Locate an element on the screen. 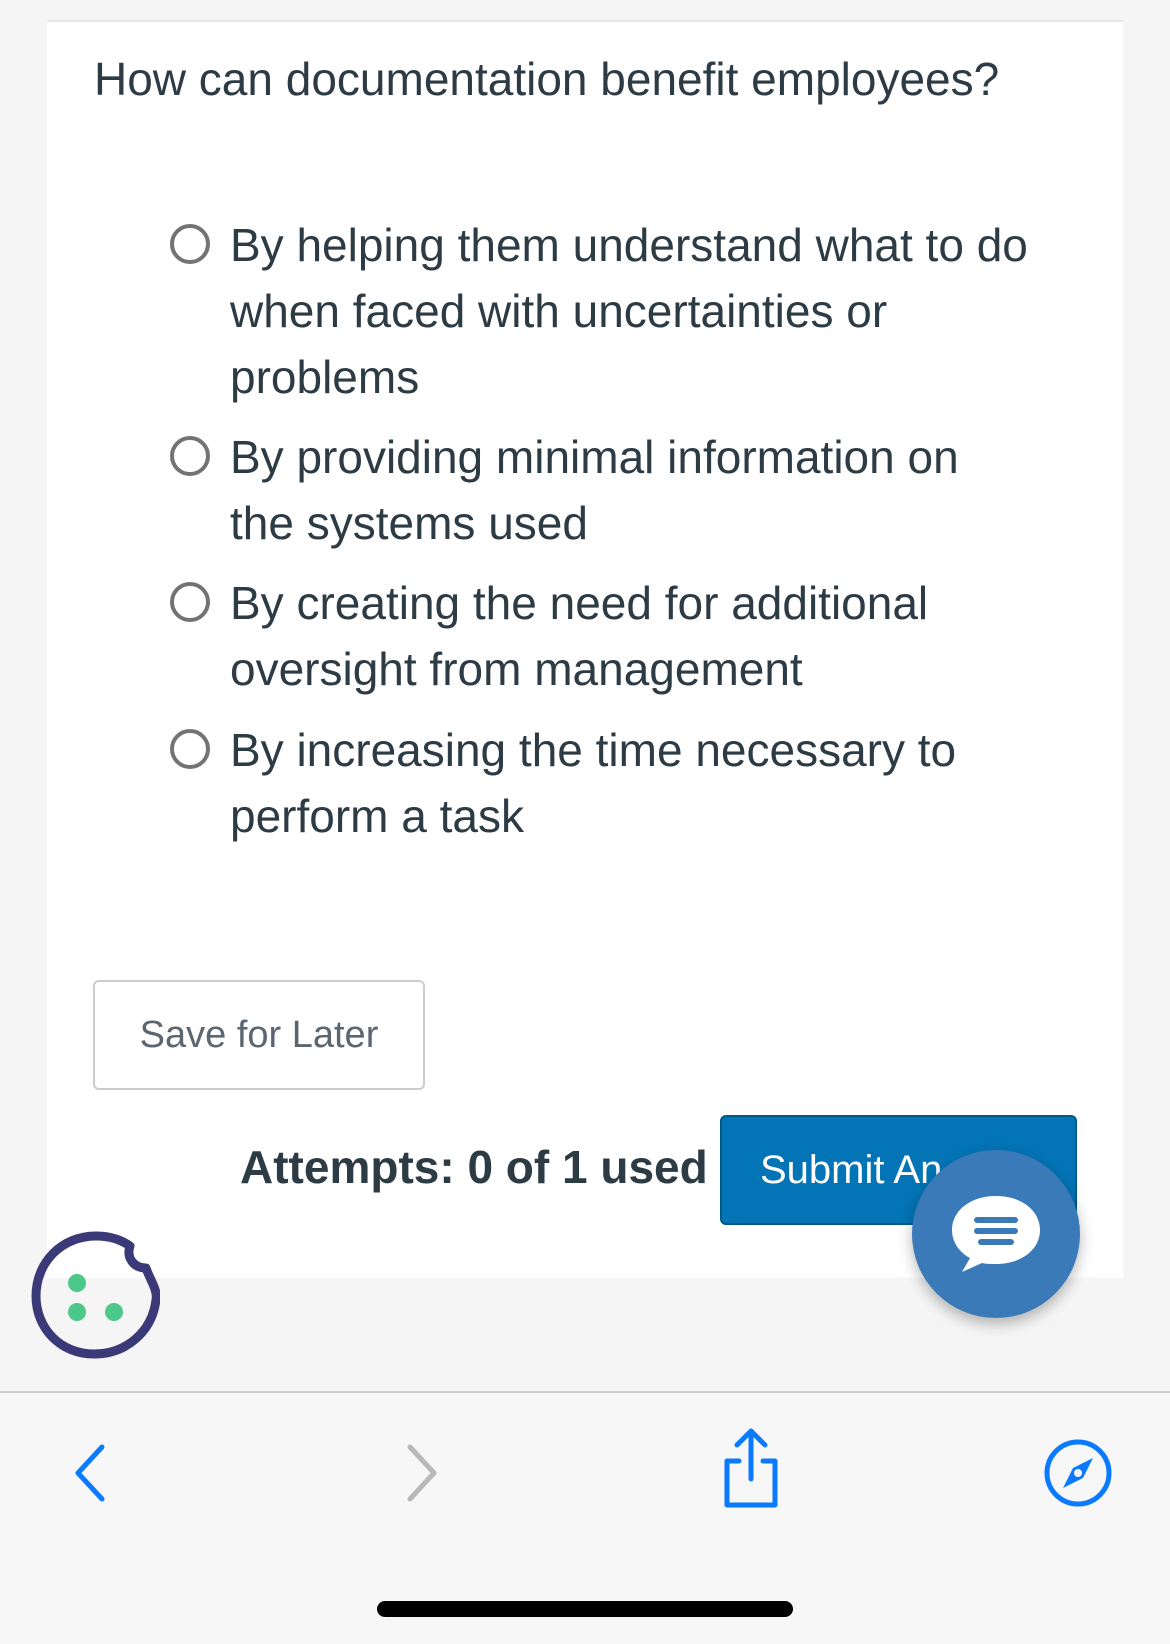 The height and width of the screenshot is (1644, 1170). chat-button is located at coordinates (996, 1234).